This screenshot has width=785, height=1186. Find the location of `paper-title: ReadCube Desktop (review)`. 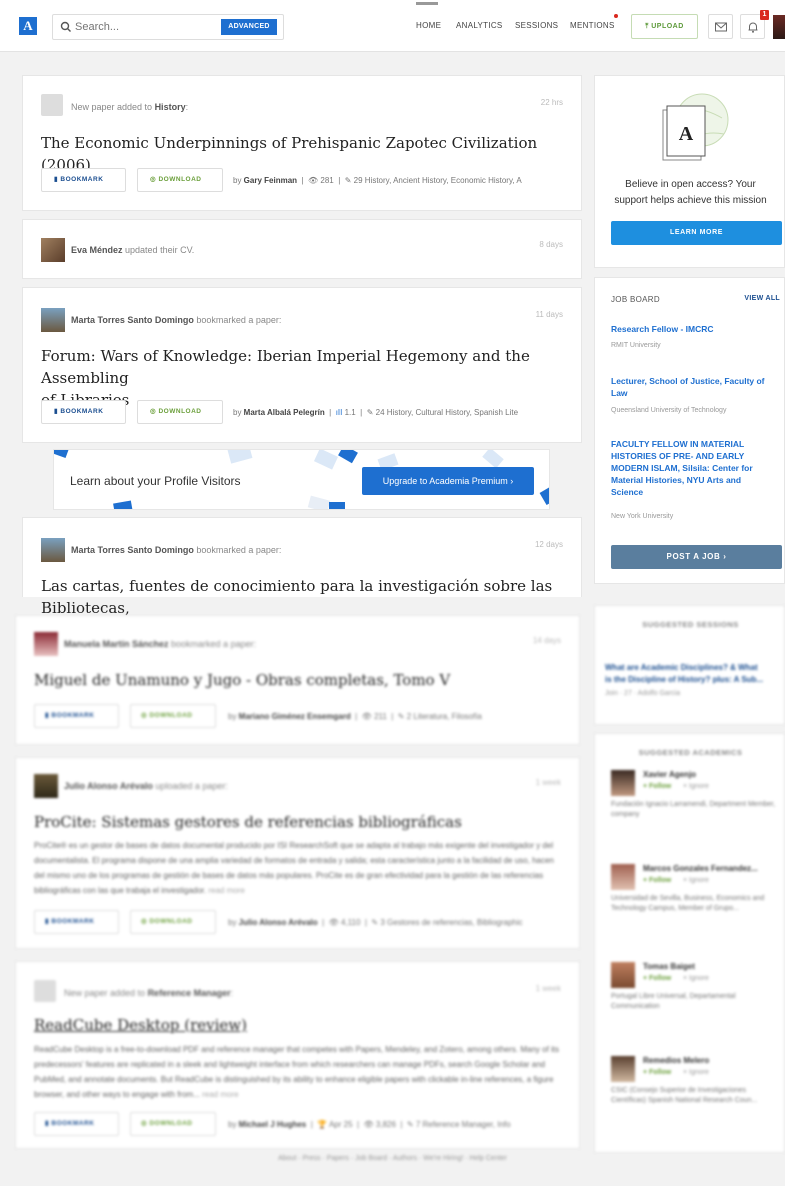

paper-title: ReadCube Desktop (review) is located at coordinates (140, 1025).